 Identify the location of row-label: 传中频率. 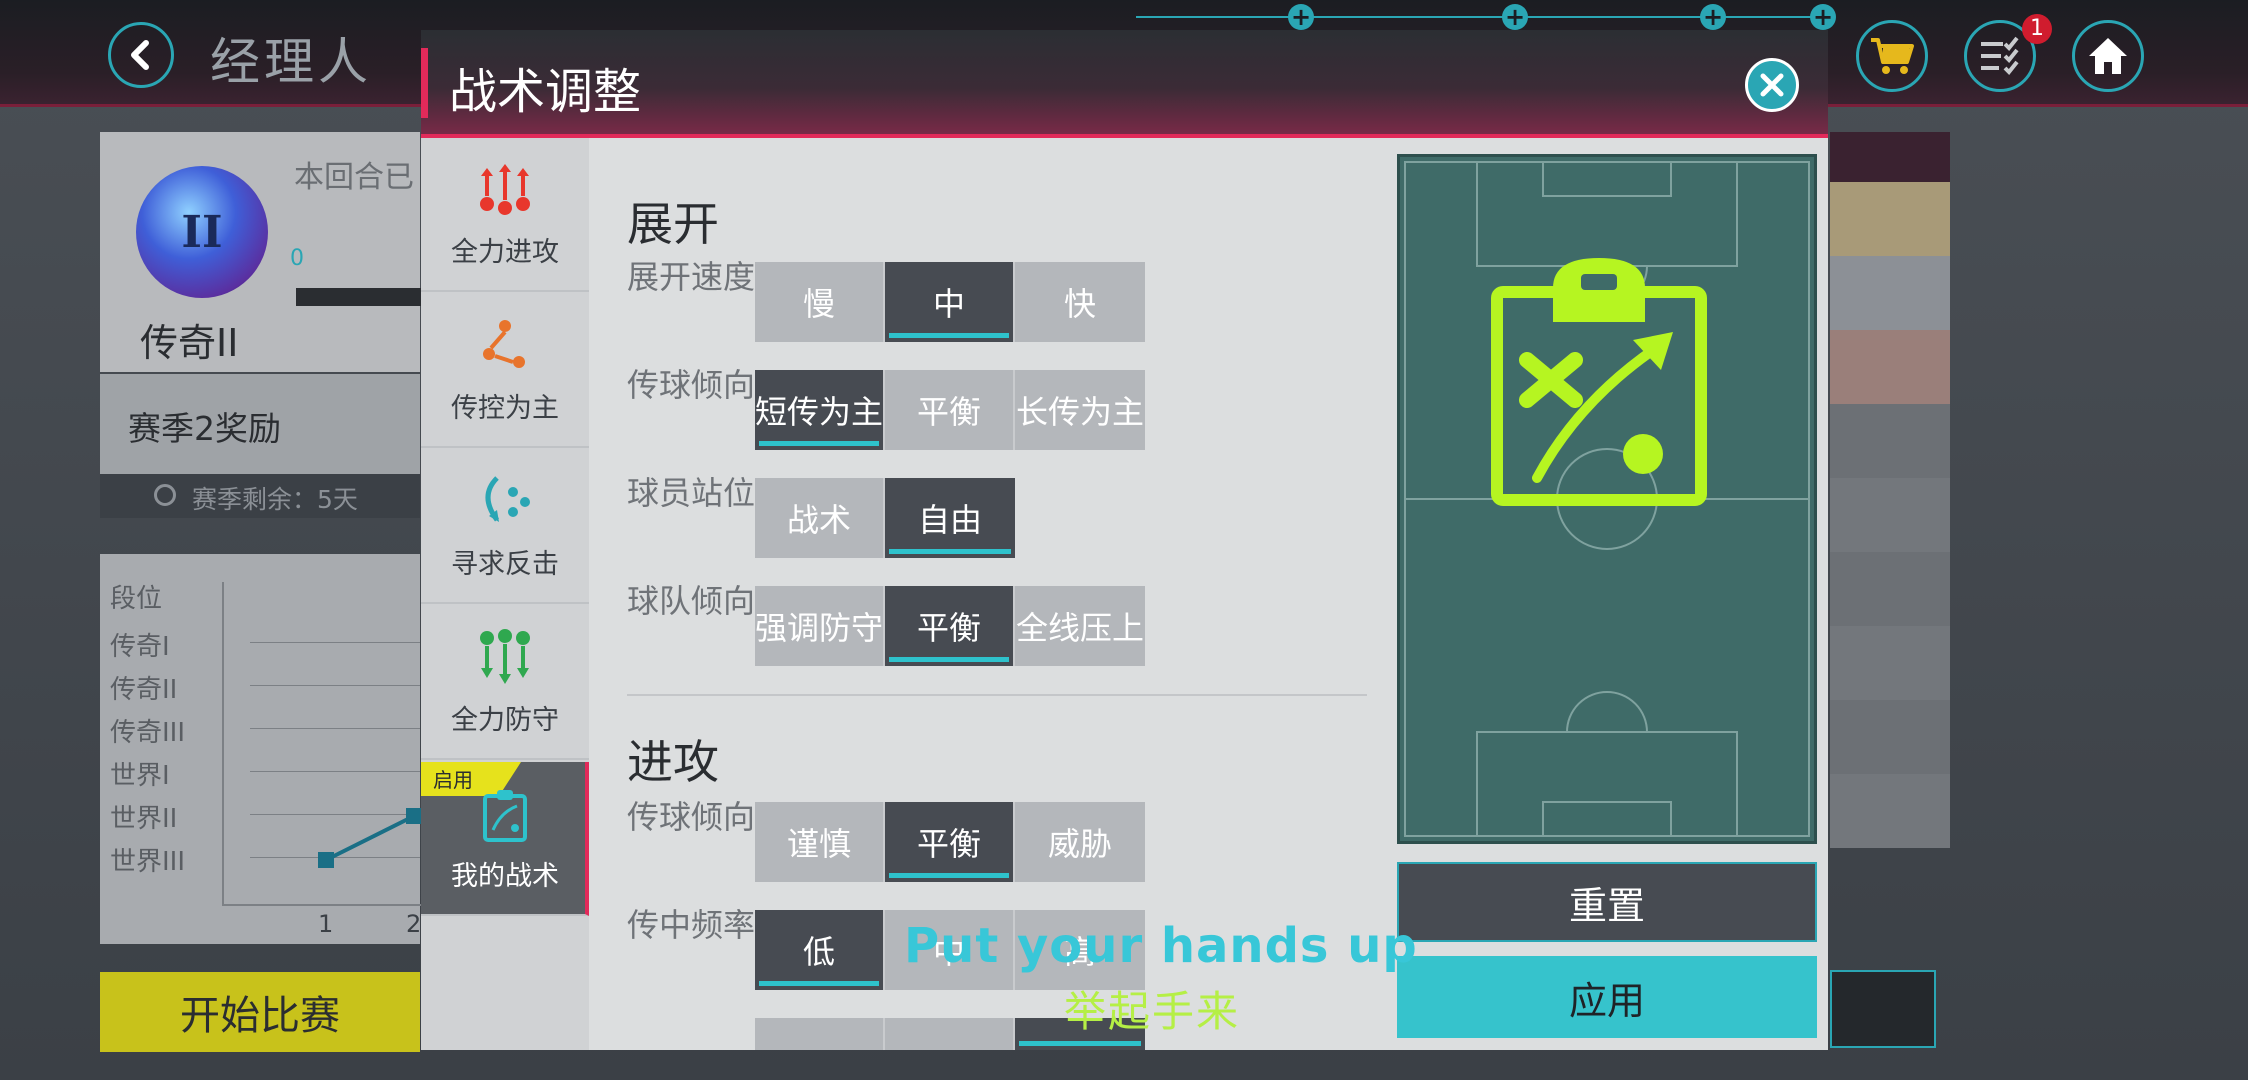
(691, 925).